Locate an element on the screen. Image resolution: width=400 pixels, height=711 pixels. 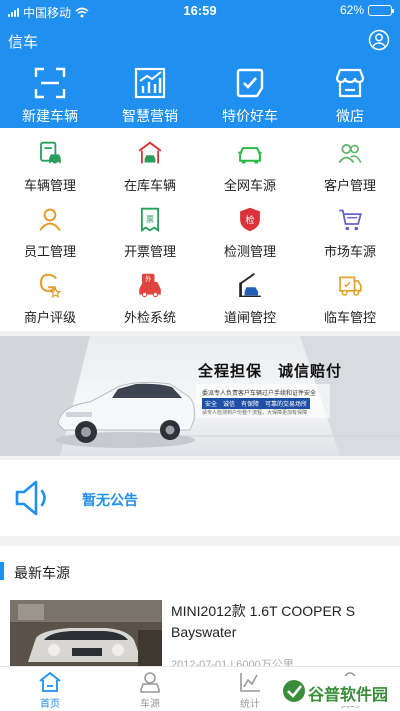
battery-info: 62% is located at coordinates (366, 10).